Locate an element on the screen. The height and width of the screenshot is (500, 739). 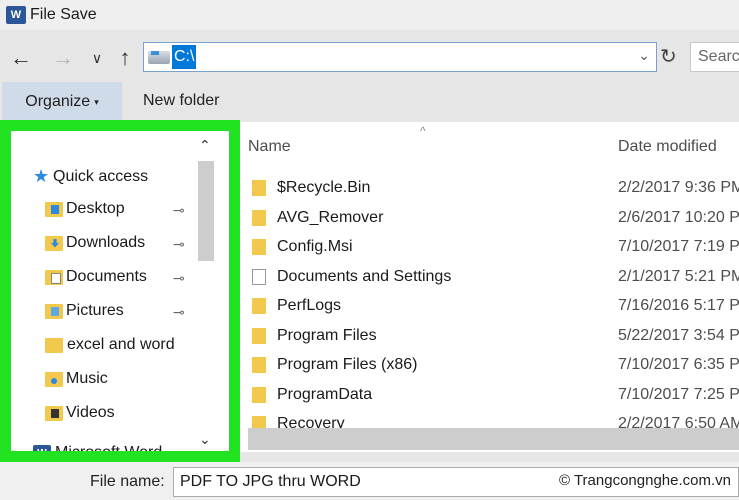
column-header-name: Name is located at coordinates (269, 147).